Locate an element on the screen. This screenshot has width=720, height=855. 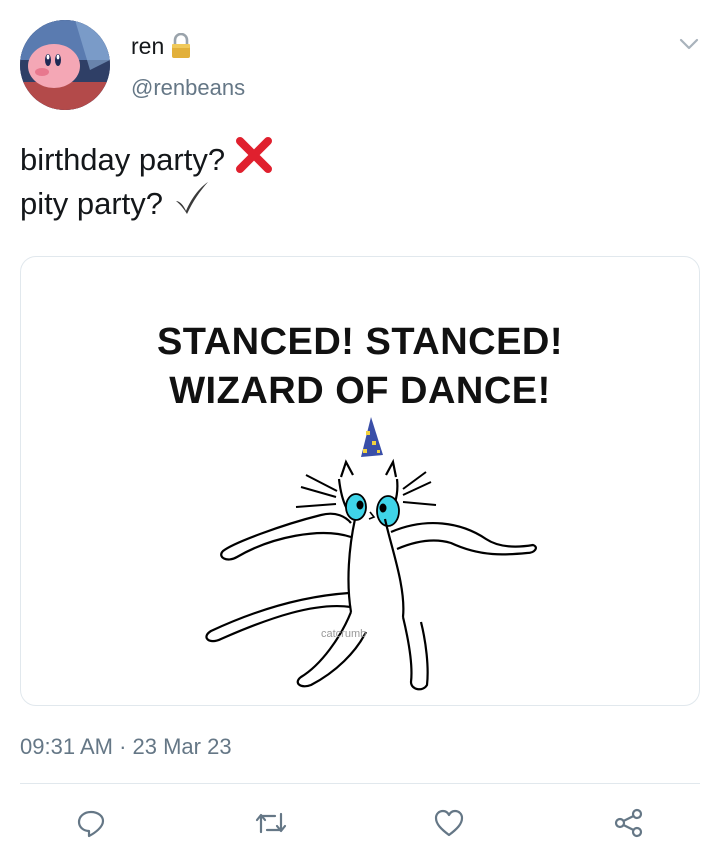
share-button is located at coordinates (629, 823).